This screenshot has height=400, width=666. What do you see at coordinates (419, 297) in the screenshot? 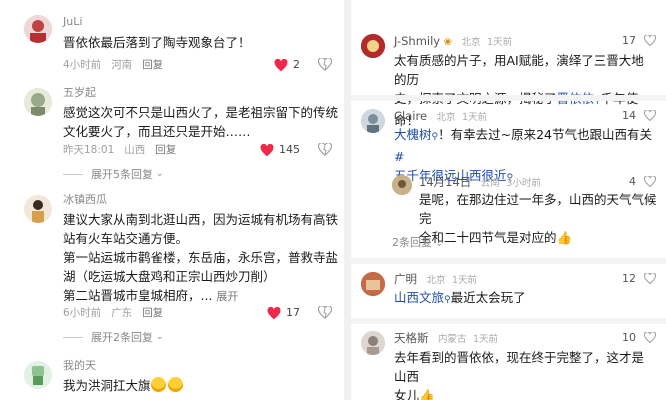
I see `search-link: 山西文旅` at bounding box center [419, 297].